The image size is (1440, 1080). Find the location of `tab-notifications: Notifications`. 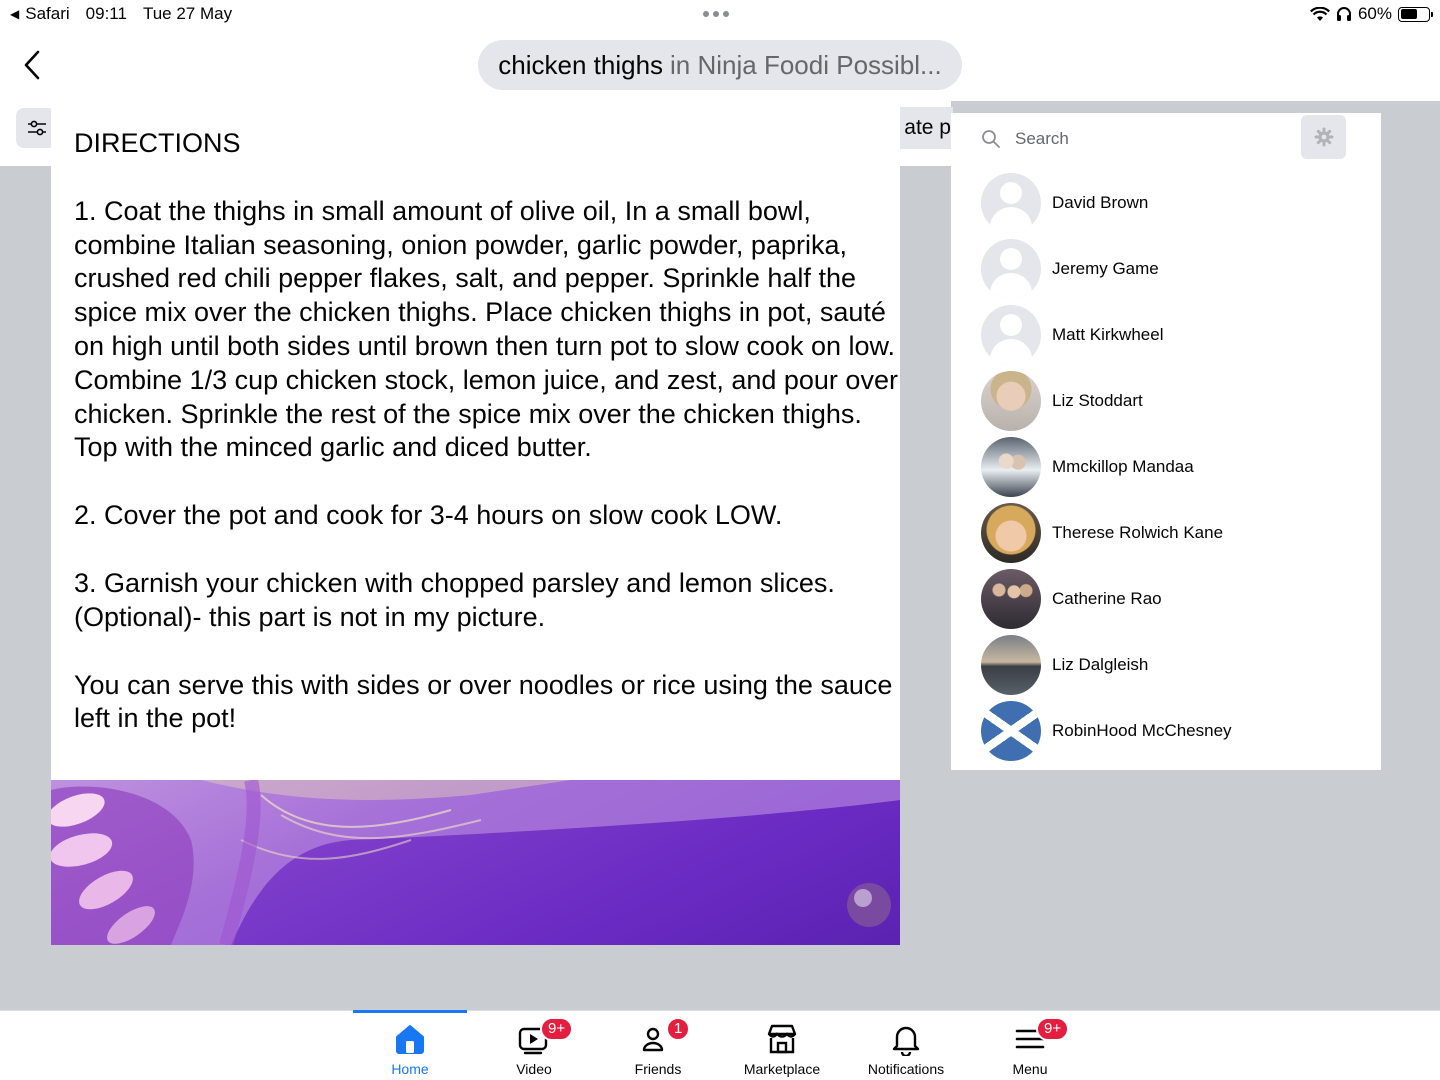

tab-notifications: Notifications is located at coordinates (906, 1045).